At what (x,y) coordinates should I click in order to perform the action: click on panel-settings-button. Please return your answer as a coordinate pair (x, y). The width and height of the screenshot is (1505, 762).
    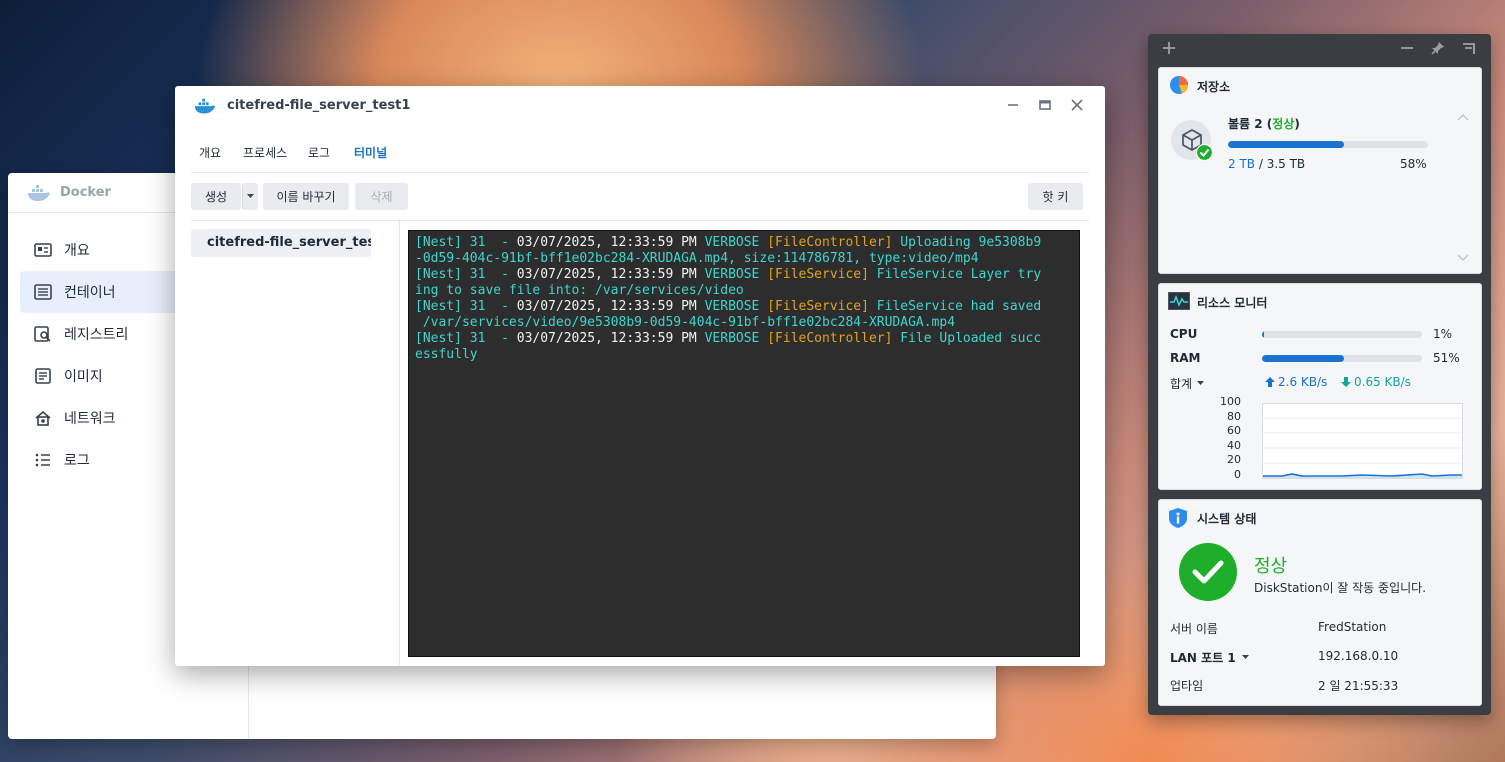
    Looking at the image, I should click on (1469, 49).